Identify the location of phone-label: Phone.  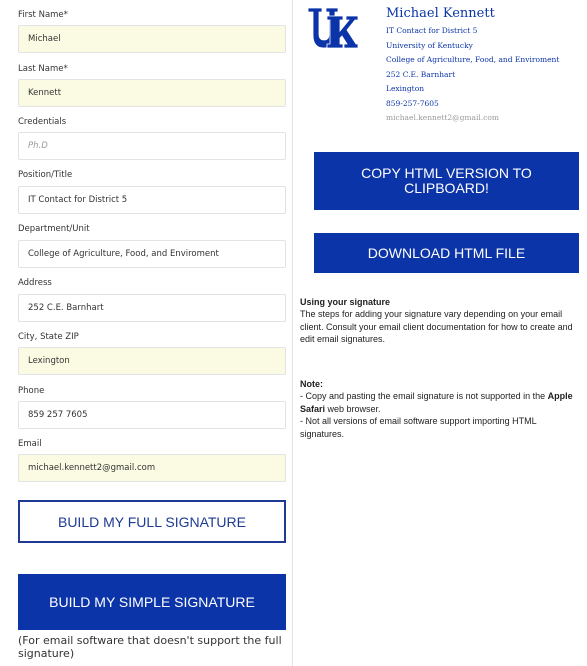
(31, 391).